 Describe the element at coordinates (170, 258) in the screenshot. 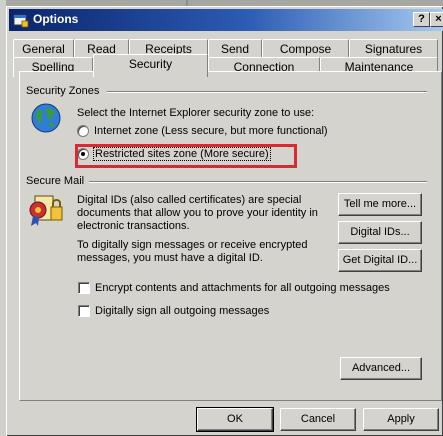

I see `sign-info-line-2: messages, you must have a digital ID.` at that location.